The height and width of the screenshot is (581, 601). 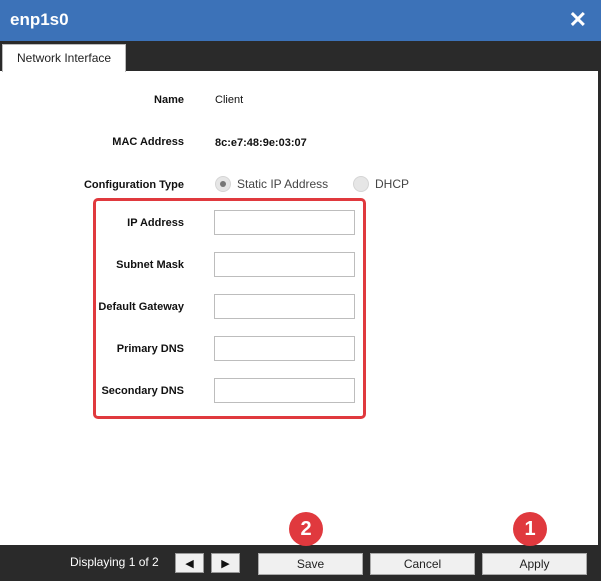 I want to click on tab-bar: Network Interface, so click(x=300, y=56).